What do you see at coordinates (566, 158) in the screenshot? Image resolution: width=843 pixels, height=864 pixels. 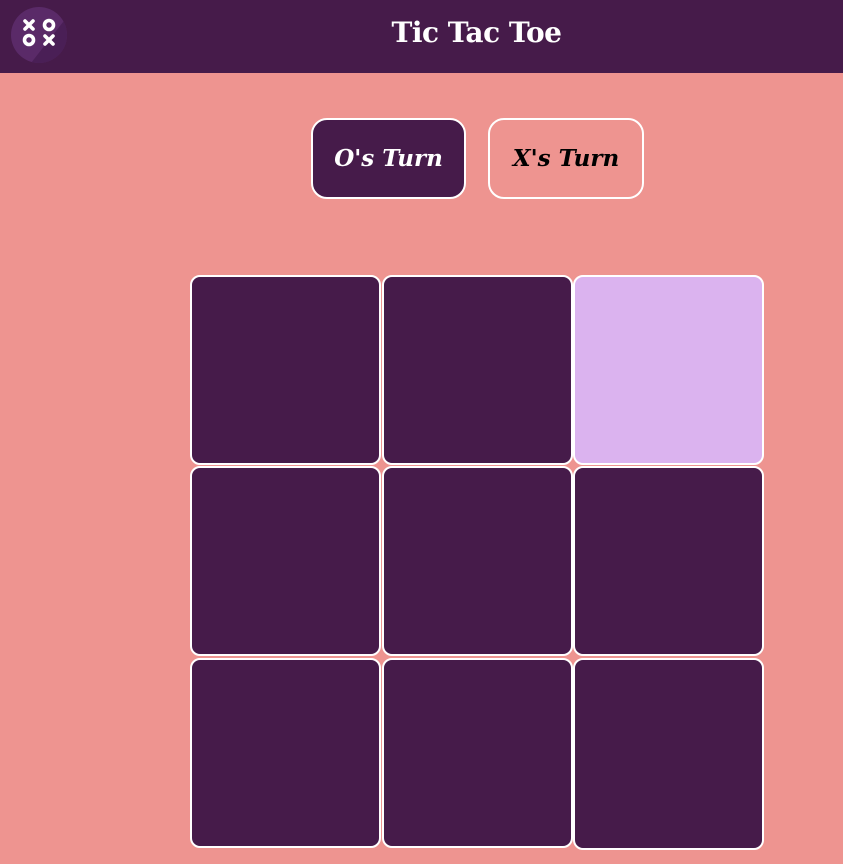 I see `x-turn-button: X's Turn` at bounding box center [566, 158].